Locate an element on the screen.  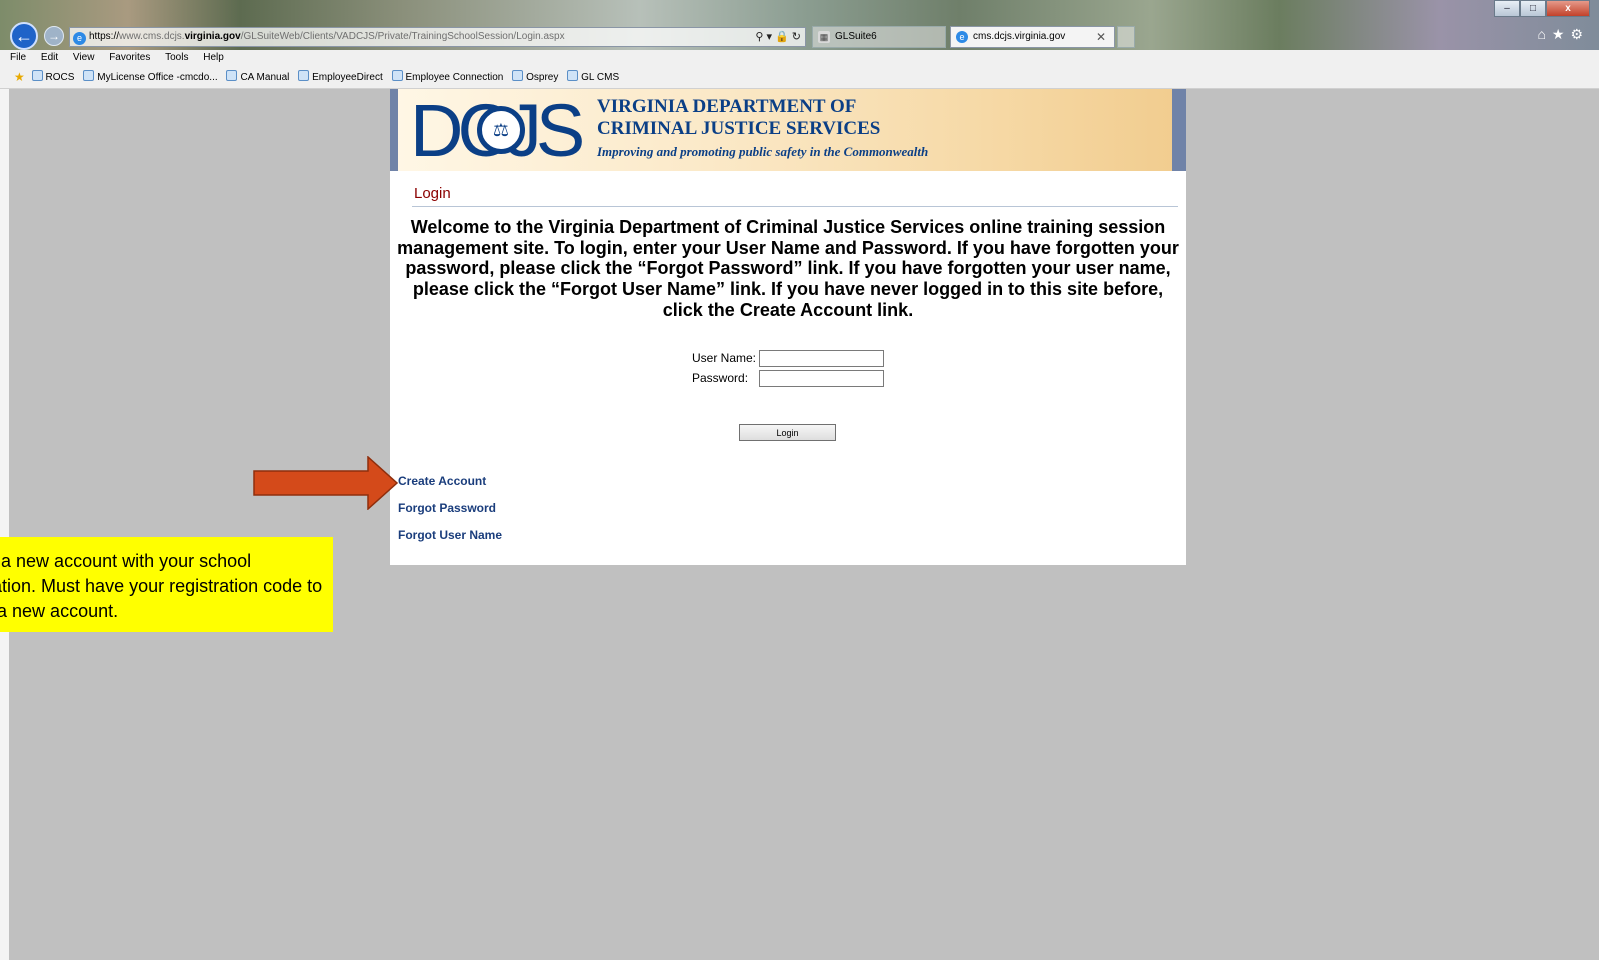
menu-tools: Tools is located at coordinates (176, 57).